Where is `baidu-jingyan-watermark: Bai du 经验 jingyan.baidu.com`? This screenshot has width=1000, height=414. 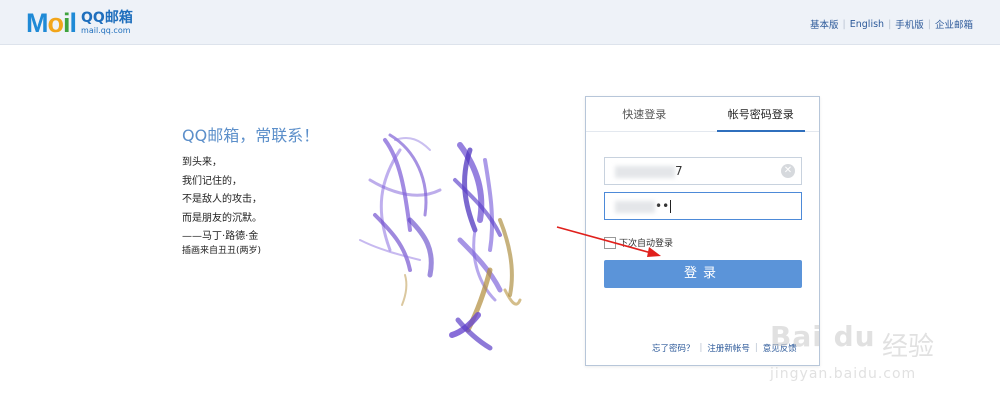 baidu-jingyan-watermark: Bai du 经验 jingyan.baidu.com is located at coordinates (870, 357).